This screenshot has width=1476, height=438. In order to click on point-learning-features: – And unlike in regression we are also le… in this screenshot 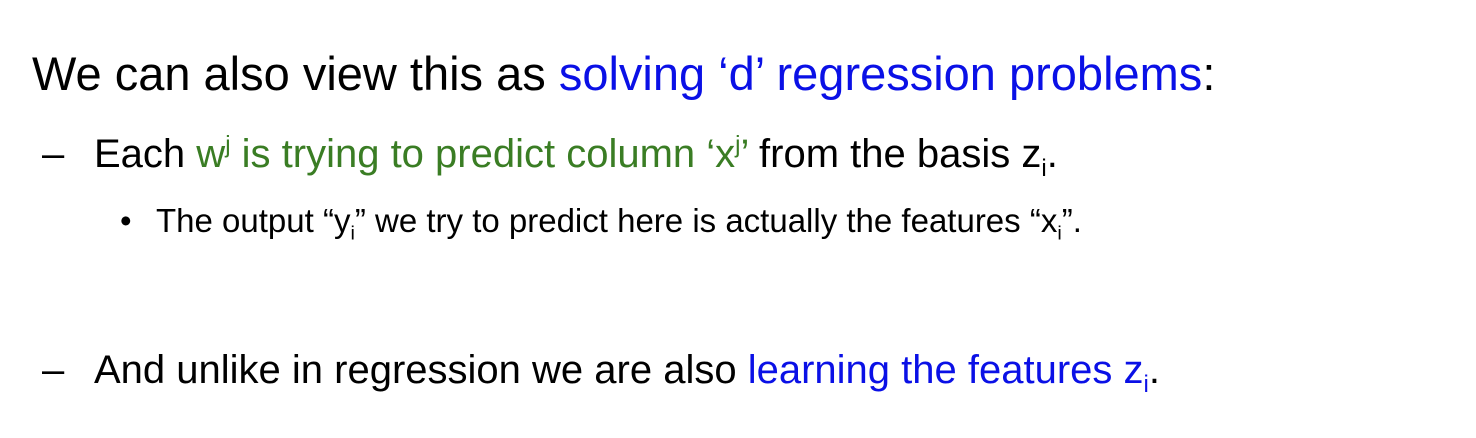, I will do `click(601, 372)`.